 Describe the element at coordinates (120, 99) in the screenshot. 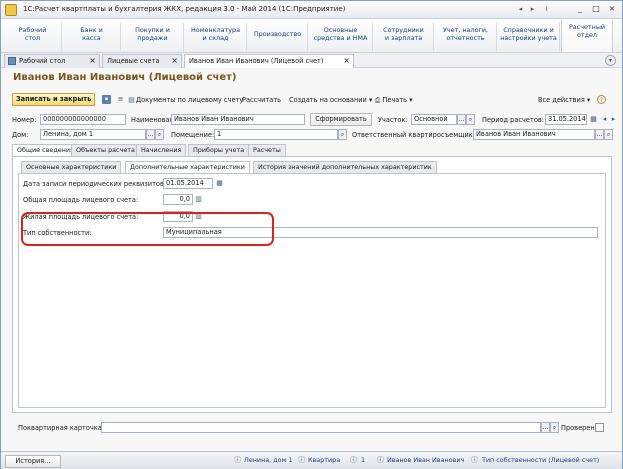

I see `list-icon: ≡` at that location.